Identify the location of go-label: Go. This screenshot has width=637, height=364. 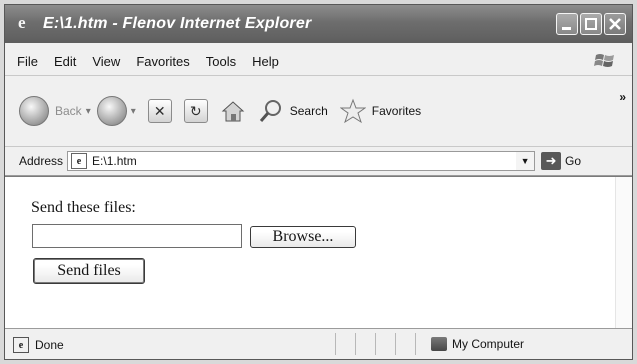
(573, 161).